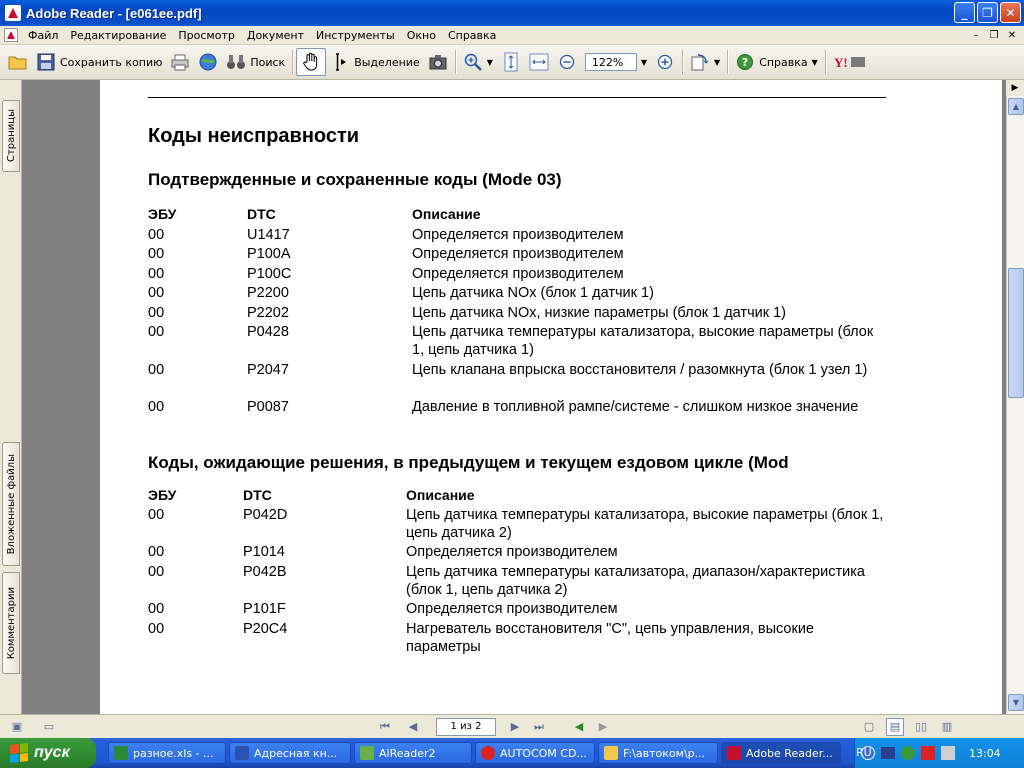  I want to click on select-tool-button: Выделение, so click(375, 62).